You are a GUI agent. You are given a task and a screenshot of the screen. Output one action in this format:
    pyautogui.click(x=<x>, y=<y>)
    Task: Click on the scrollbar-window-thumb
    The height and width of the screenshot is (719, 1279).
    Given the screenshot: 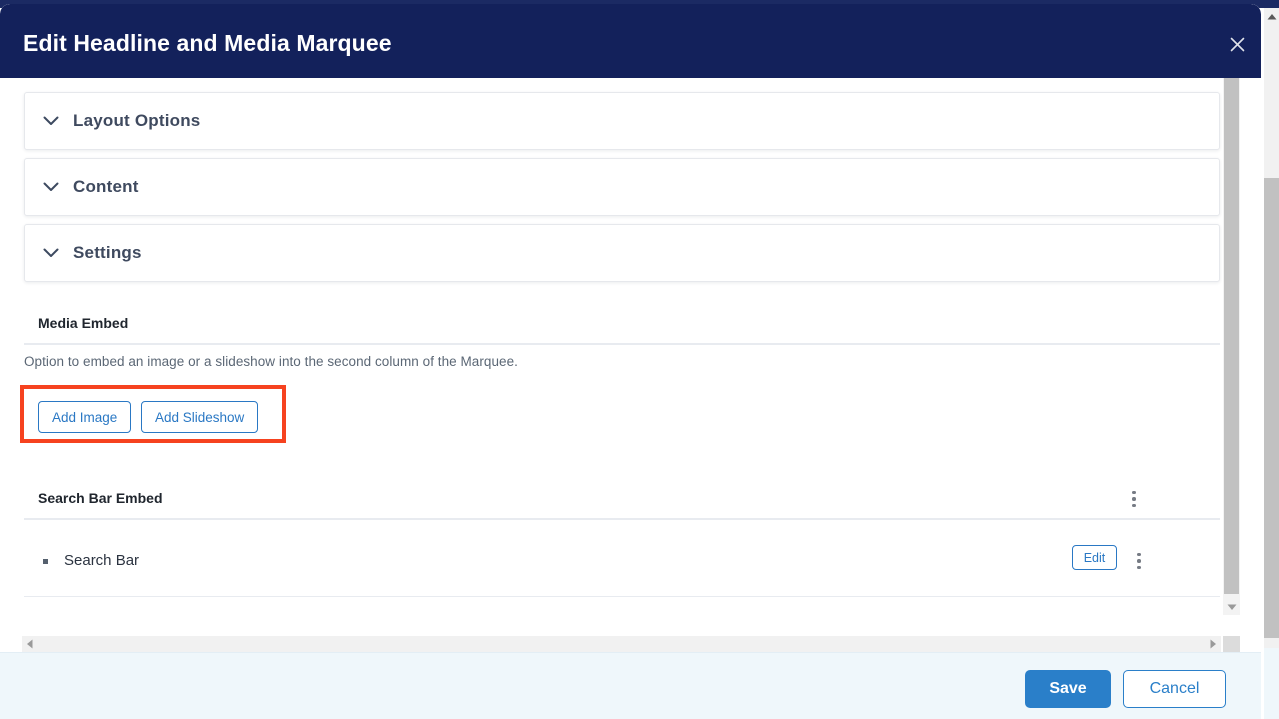 What is the action you would take?
    pyautogui.click(x=1271, y=408)
    